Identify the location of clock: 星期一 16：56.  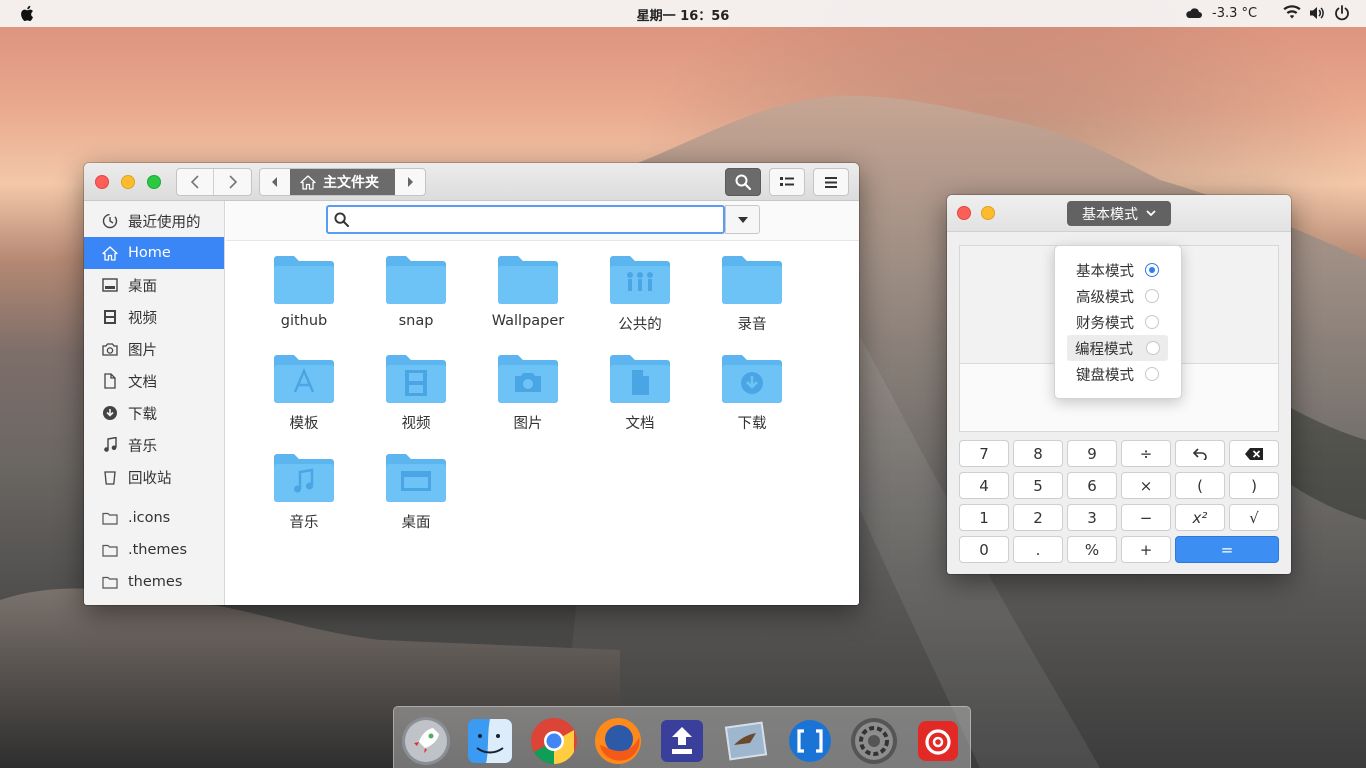
(683, 14).